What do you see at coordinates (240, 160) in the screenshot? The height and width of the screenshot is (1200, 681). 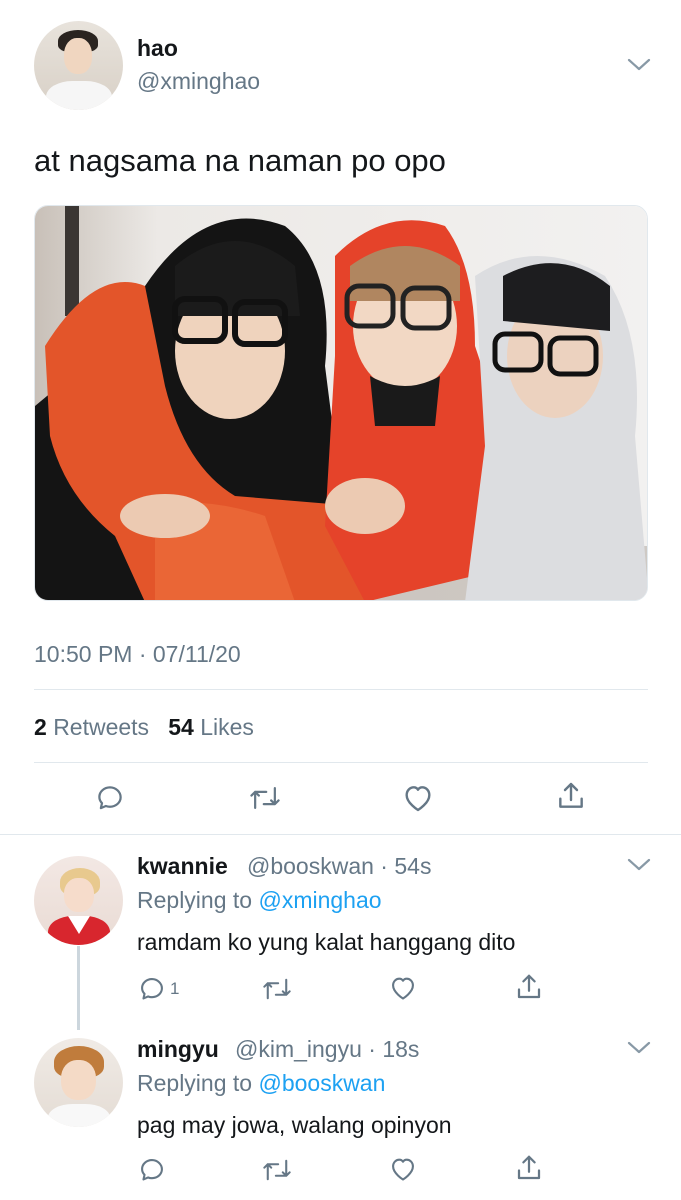 I see `tweet-text: at nagsama na naman po opo` at bounding box center [240, 160].